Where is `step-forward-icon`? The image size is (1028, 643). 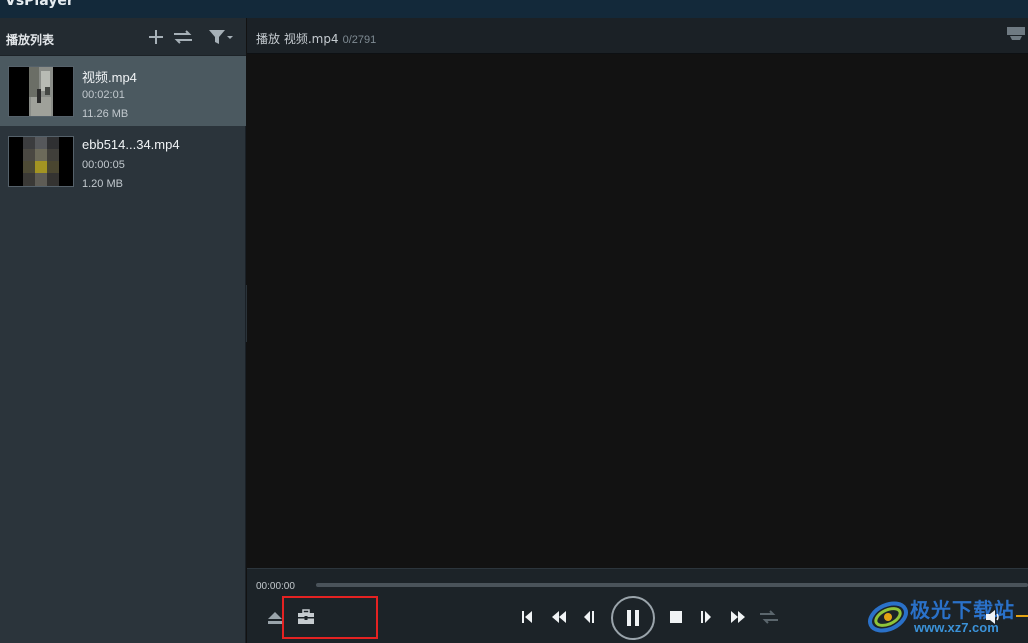
step-forward-icon is located at coordinates (706, 617).